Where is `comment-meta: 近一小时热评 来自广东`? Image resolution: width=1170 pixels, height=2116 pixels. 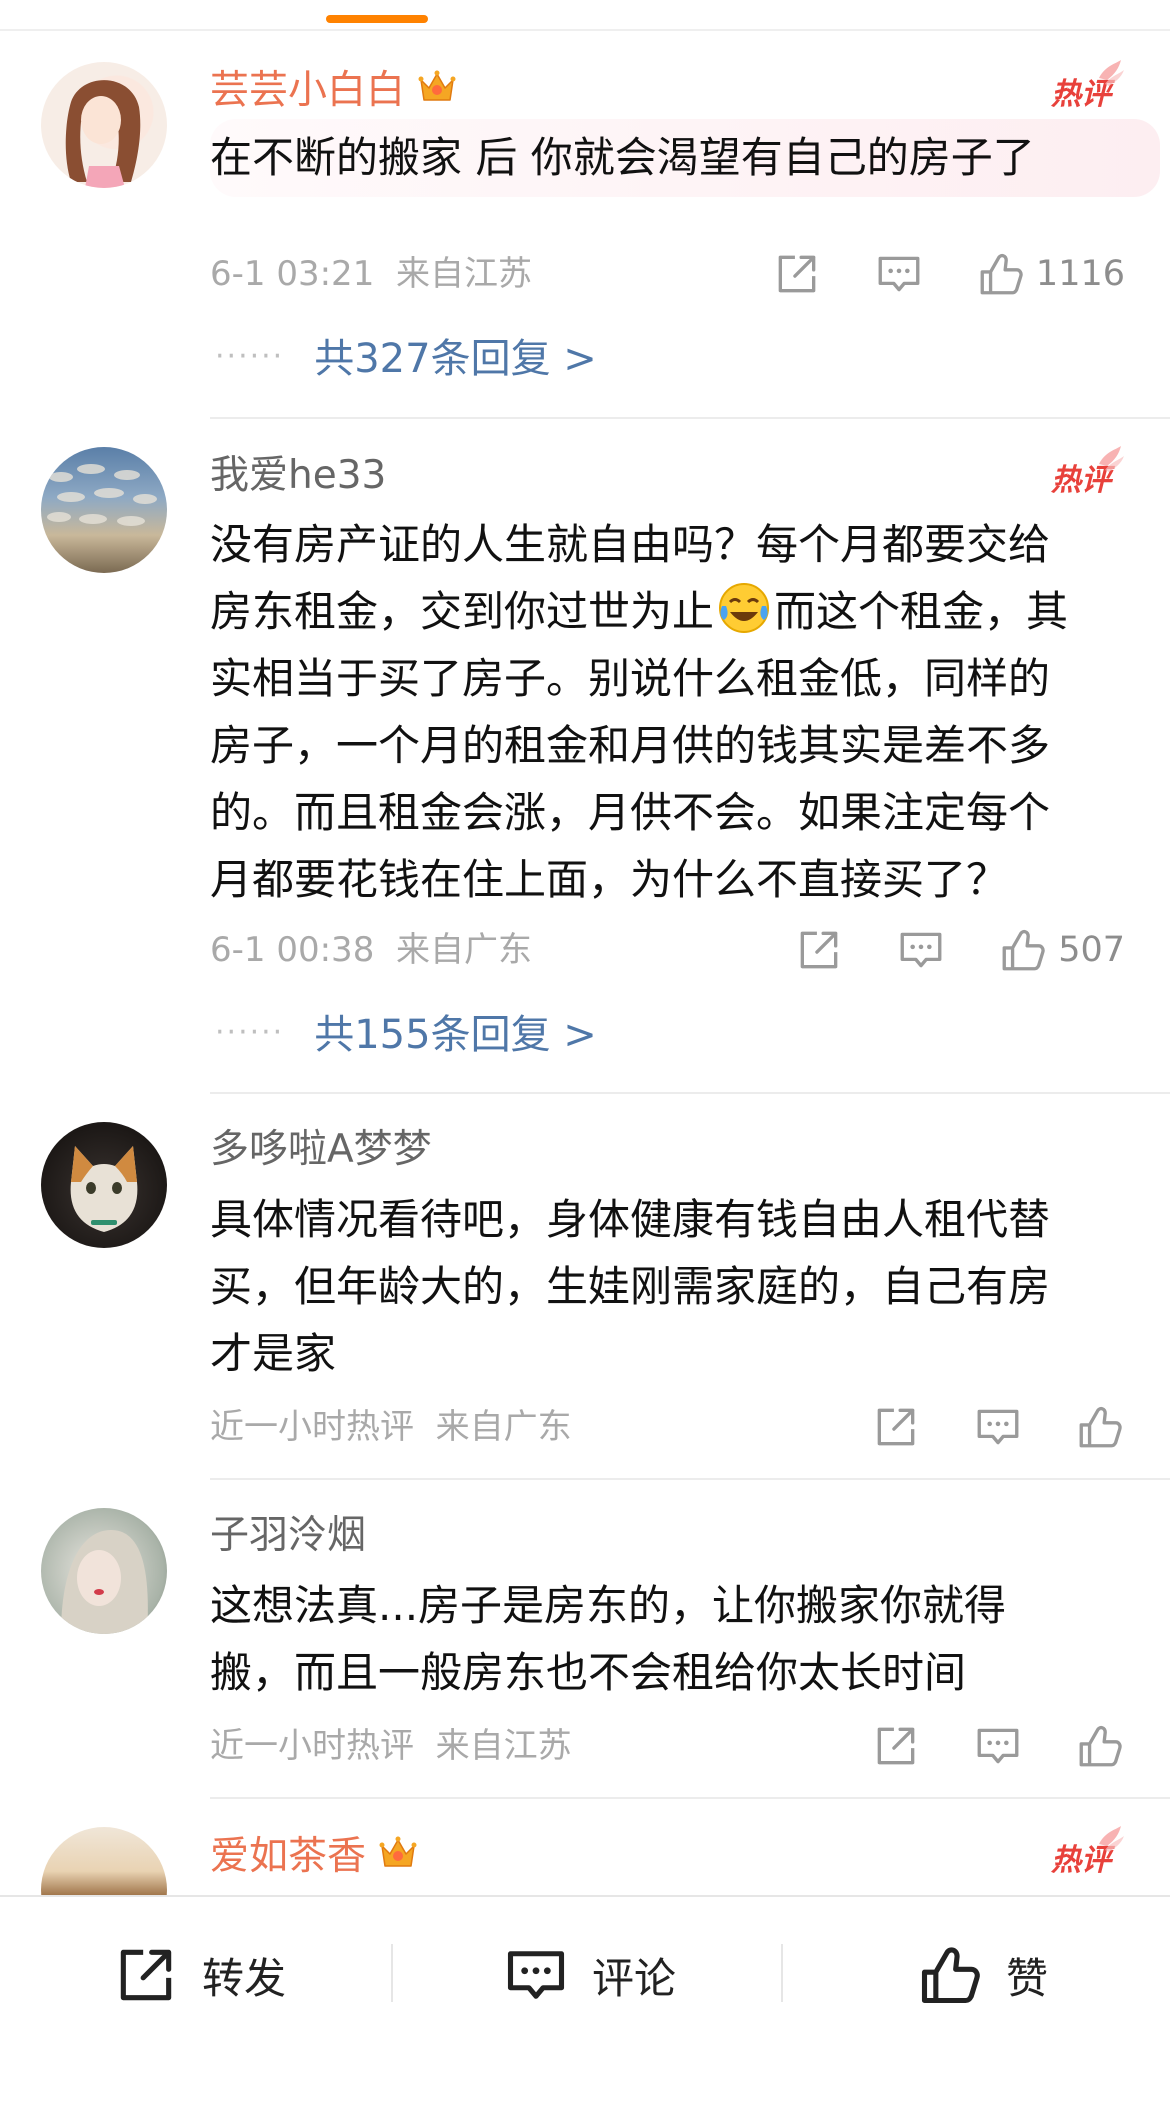
comment-meta: 近一小时热评 来自广东 is located at coordinates (391, 1427).